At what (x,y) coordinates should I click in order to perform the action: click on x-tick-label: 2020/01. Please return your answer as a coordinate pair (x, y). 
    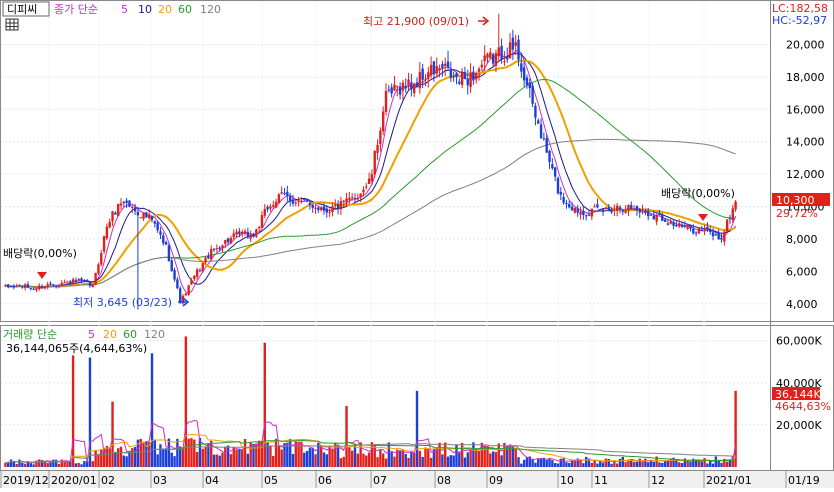
    Looking at the image, I should click on (74, 480).